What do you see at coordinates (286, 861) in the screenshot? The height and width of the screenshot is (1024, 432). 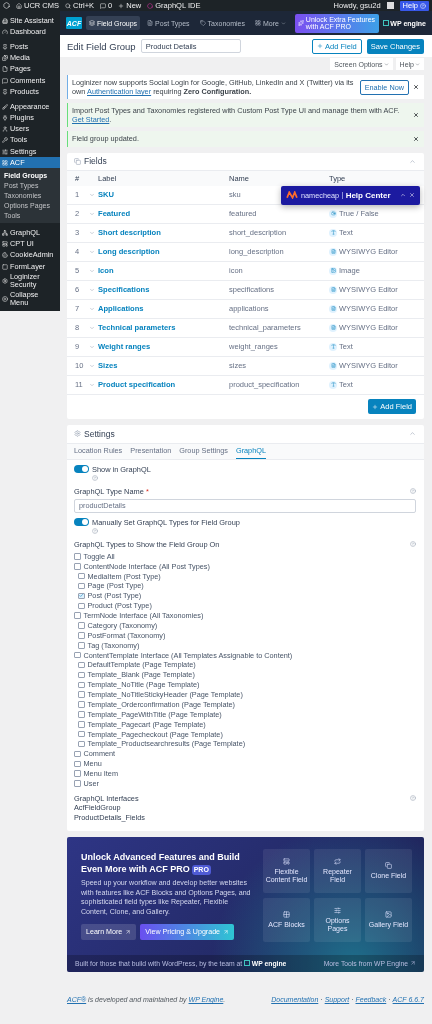 I see `layout-icon` at bounding box center [286, 861].